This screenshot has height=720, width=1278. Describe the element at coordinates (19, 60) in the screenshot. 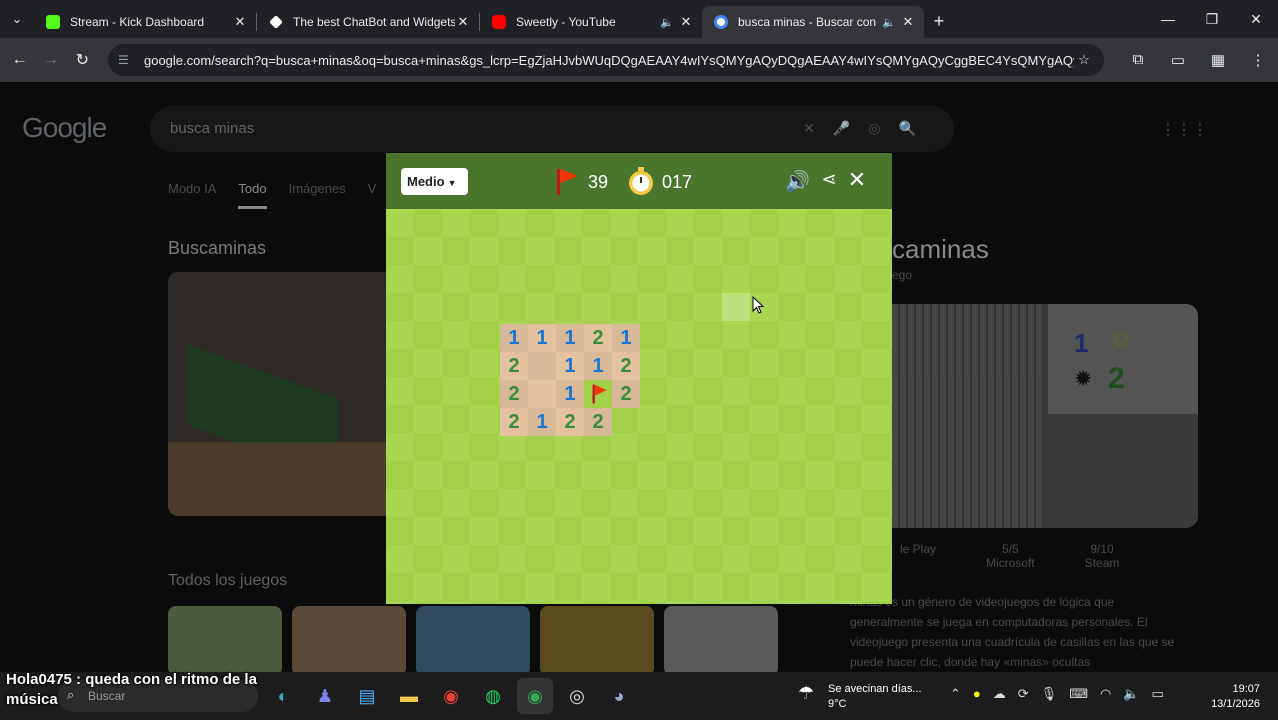

I see `back-icon: ←` at that location.